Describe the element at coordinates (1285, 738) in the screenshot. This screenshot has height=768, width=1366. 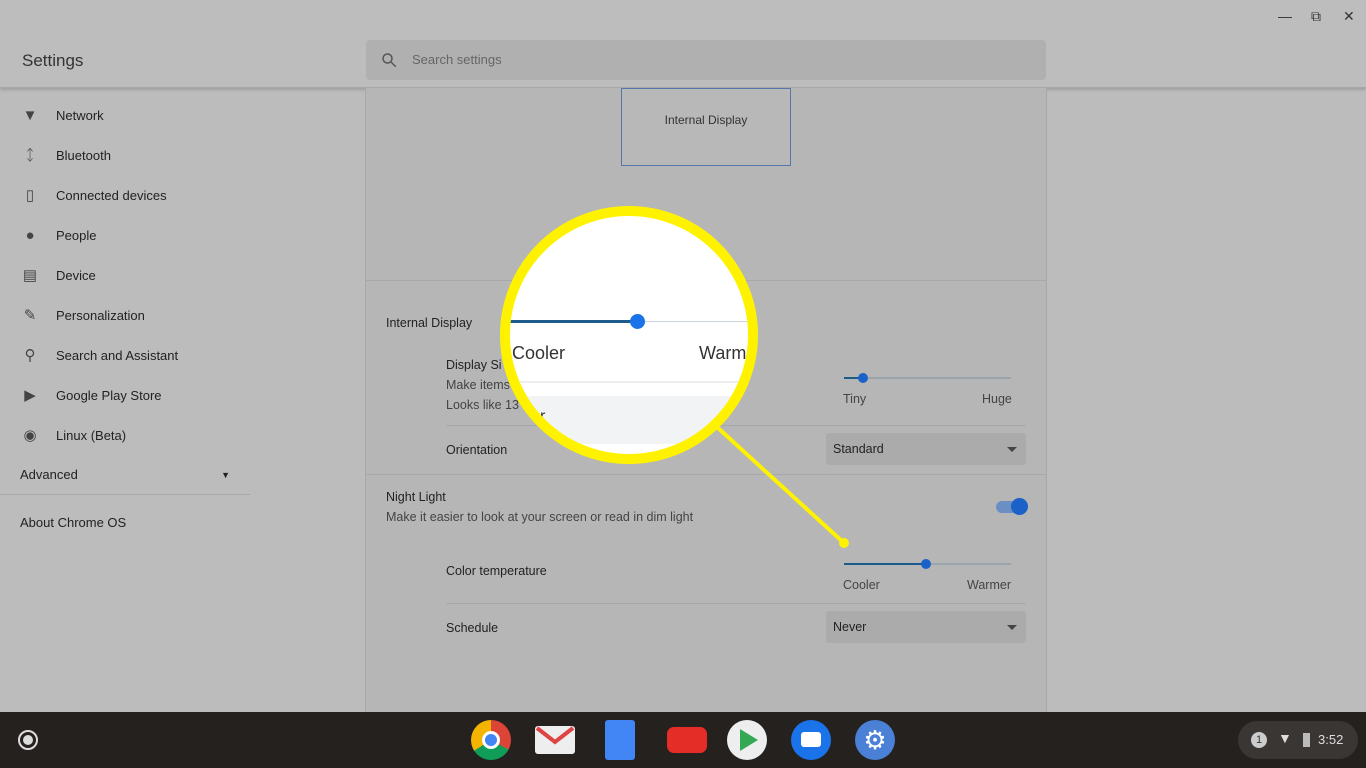
I see `wifi-icon: ▼` at that location.